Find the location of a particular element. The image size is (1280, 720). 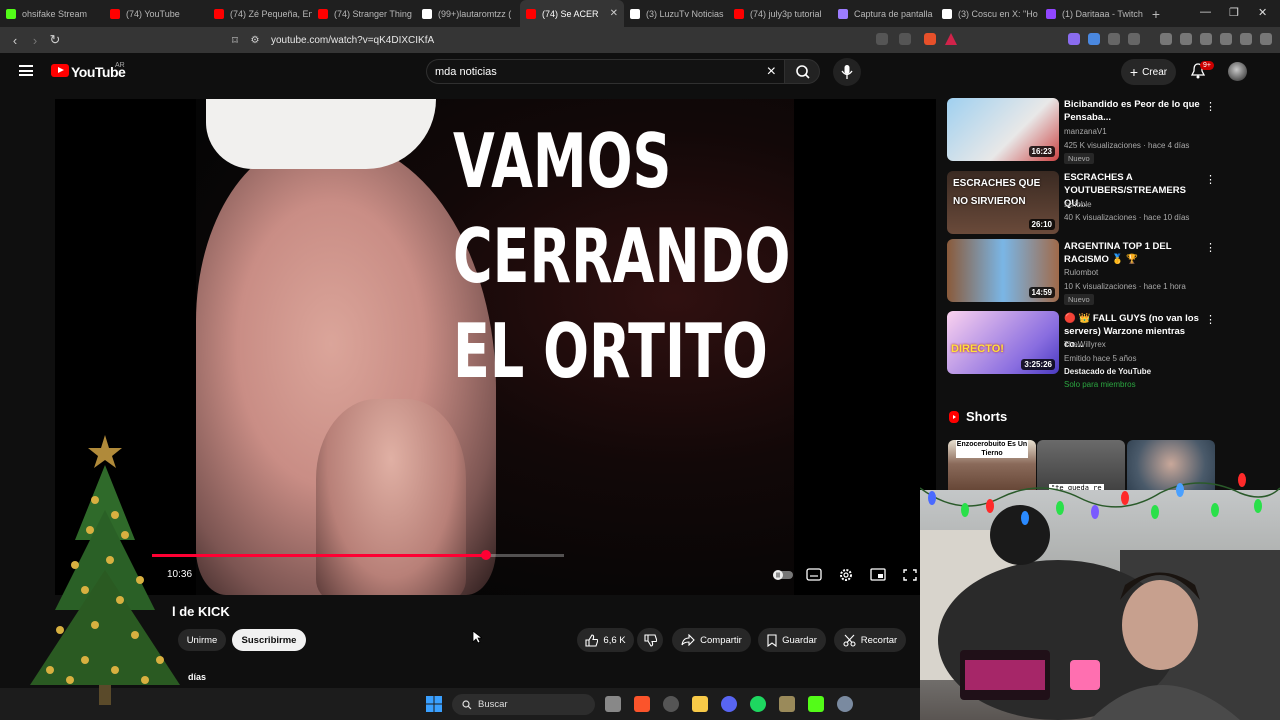

brave-shield-icon is located at coordinates (930, 39).